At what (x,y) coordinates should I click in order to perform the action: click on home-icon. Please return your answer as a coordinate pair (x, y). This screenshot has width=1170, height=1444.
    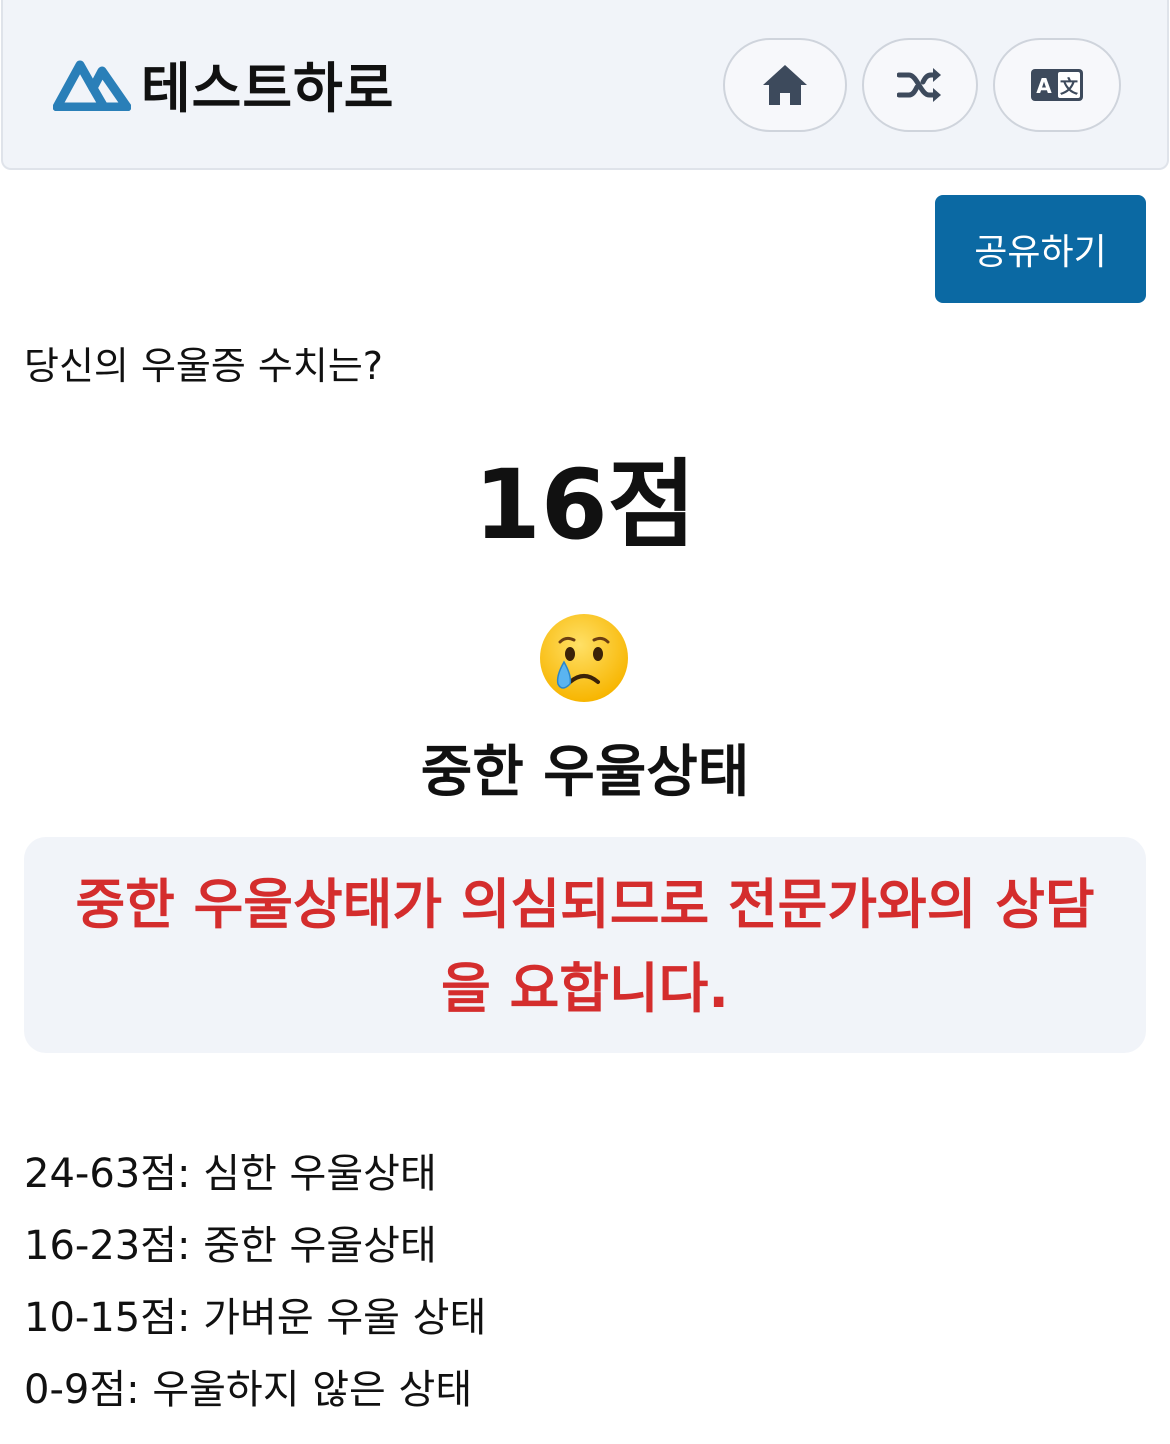
    Looking at the image, I should click on (785, 85).